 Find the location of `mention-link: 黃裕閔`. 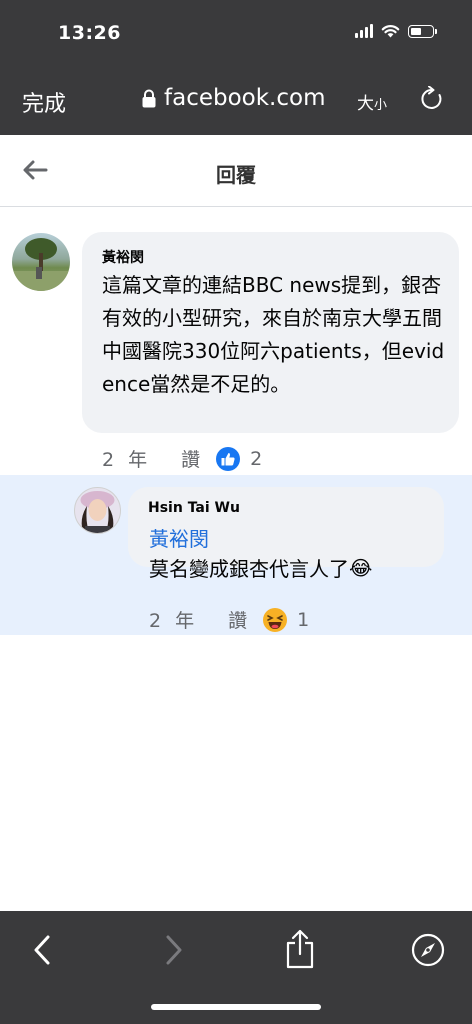

mention-link: 黃裕閔 is located at coordinates (179, 537).